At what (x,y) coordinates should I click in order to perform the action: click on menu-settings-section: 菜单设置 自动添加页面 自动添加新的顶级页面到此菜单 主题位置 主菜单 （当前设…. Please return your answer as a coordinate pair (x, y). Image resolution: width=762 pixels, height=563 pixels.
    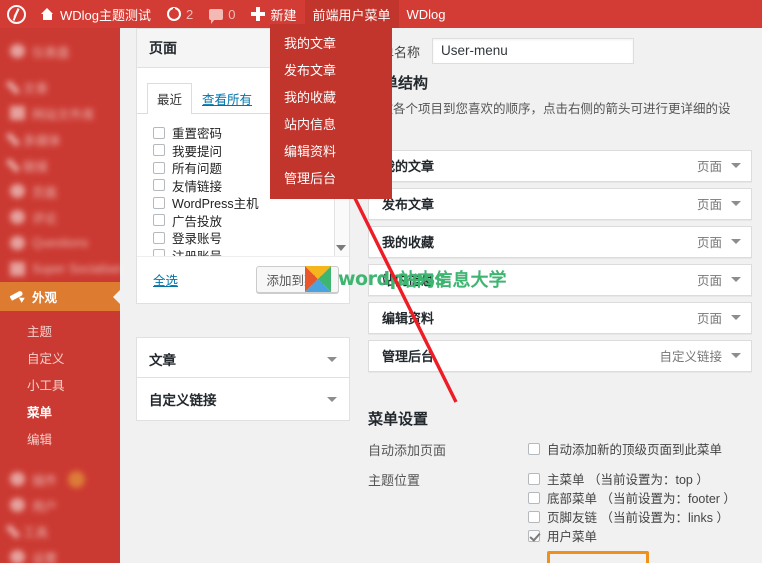
    Looking at the image, I should click on (560, 485).